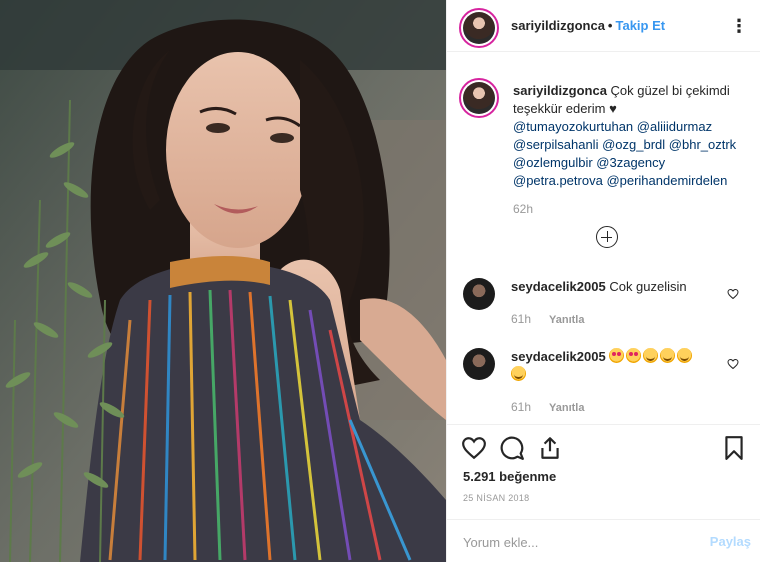  What do you see at coordinates (666, 180) in the screenshot?
I see `mention-link: @perihandemirdelen` at bounding box center [666, 180].